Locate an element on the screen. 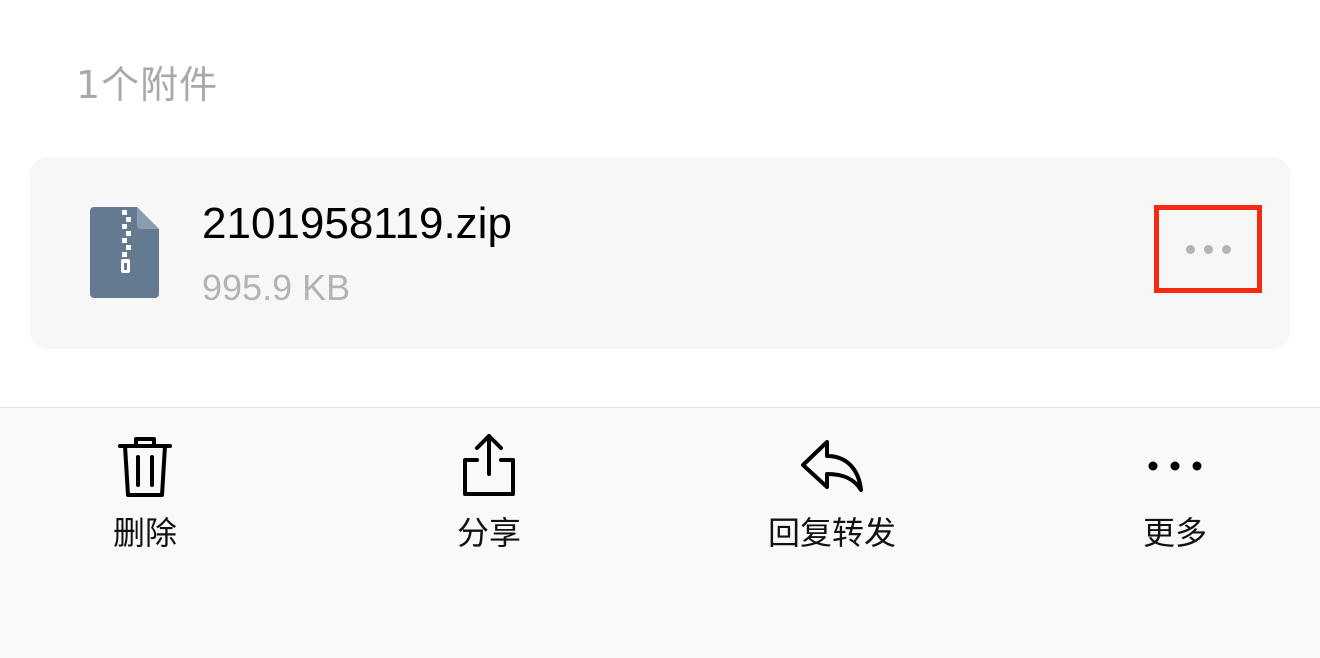  attachment-more-button is located at coordinates (1208, 249).